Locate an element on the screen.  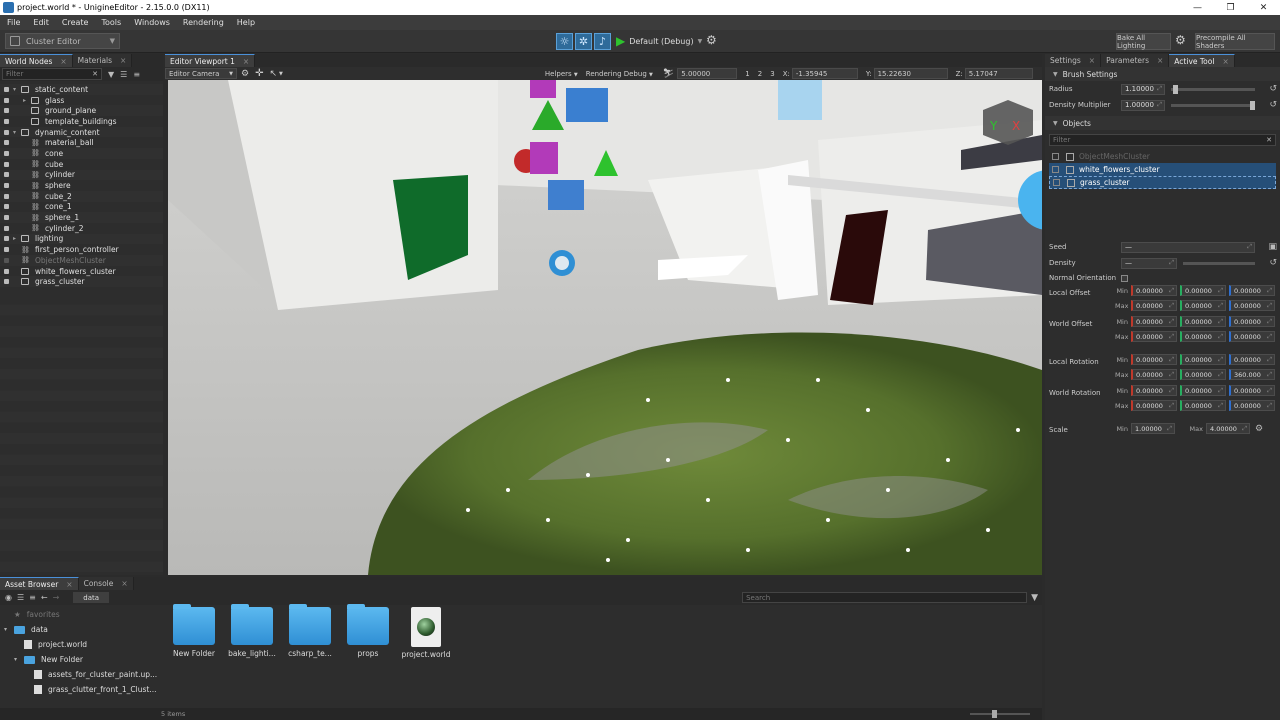
tab-console: Console × is located at coordinates (106, 583).